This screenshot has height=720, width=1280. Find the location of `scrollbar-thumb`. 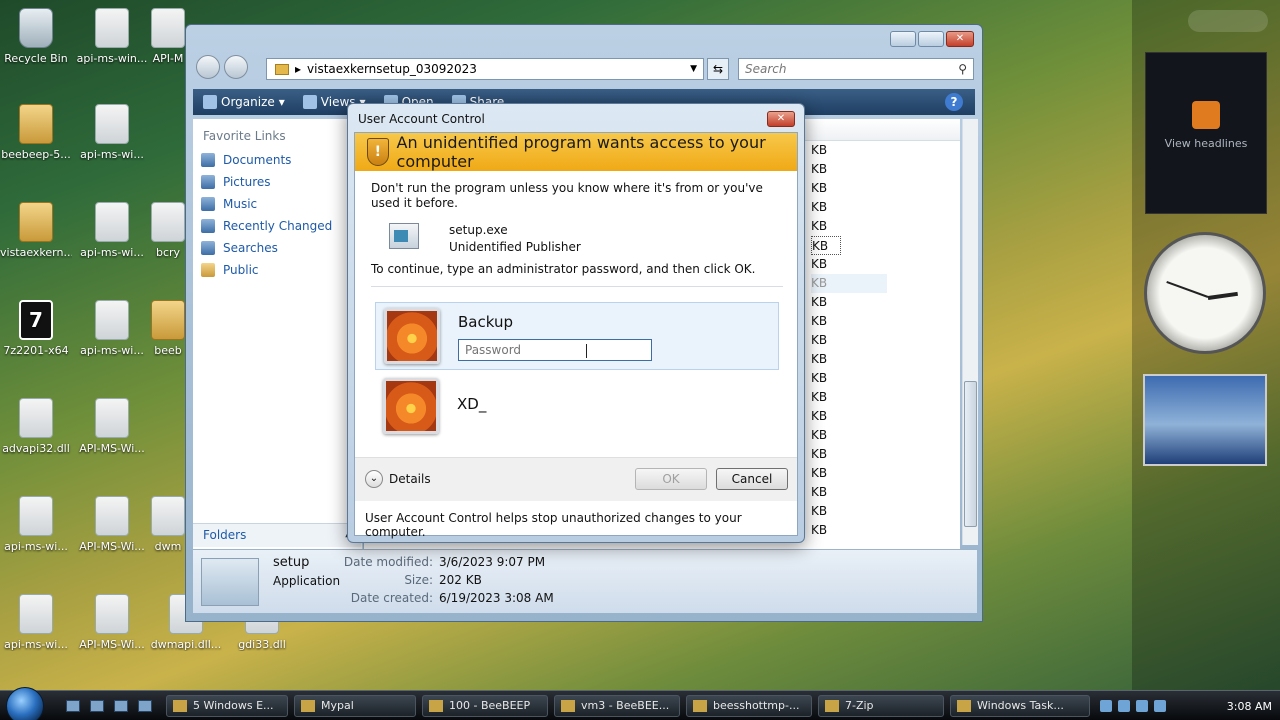

scrollbar-thumb is located at coordinates (970, 454).